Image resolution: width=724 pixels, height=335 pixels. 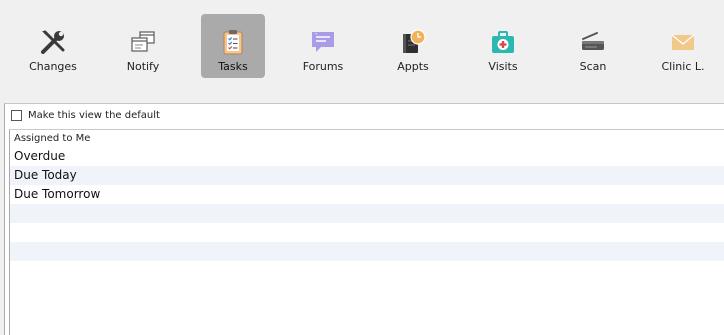 I want to click on toolbar-button-appts: Appts, so click(x=413, y=46).